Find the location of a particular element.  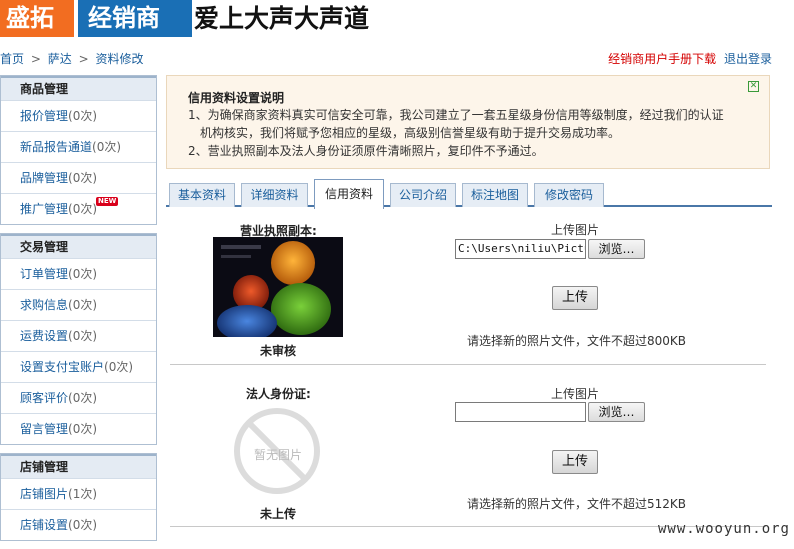

breadcrumb-shop: 萨达 is located at coordinates (60, 59).